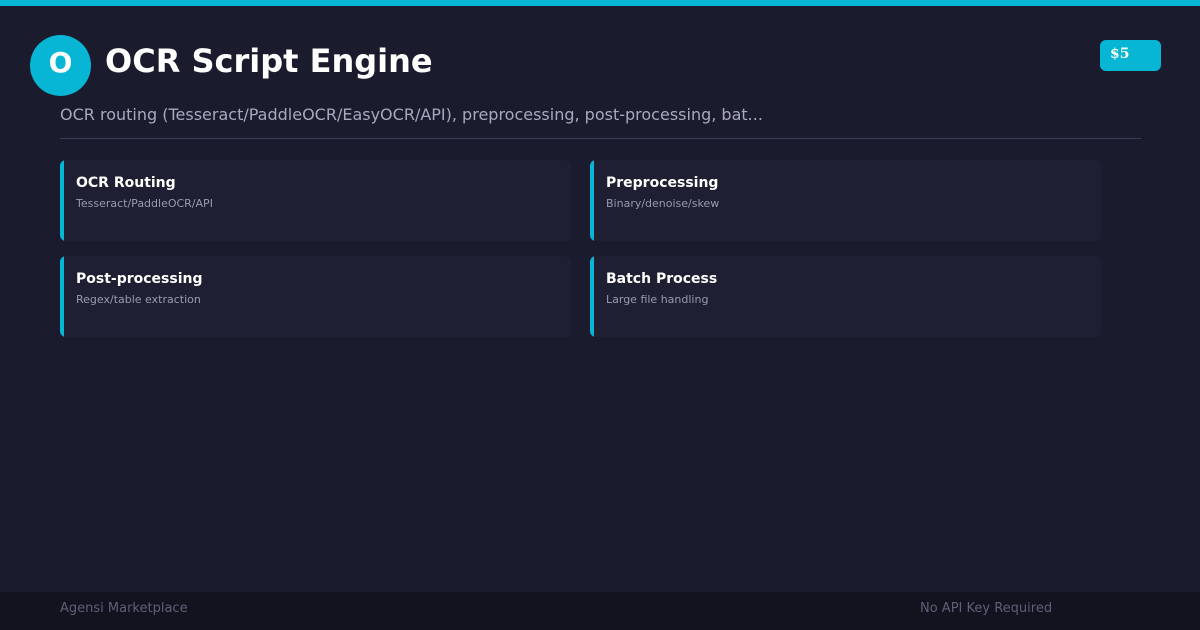 This screenshot has width=1200, height=630. I want to click on logo-badge: O, so click(60, 65).